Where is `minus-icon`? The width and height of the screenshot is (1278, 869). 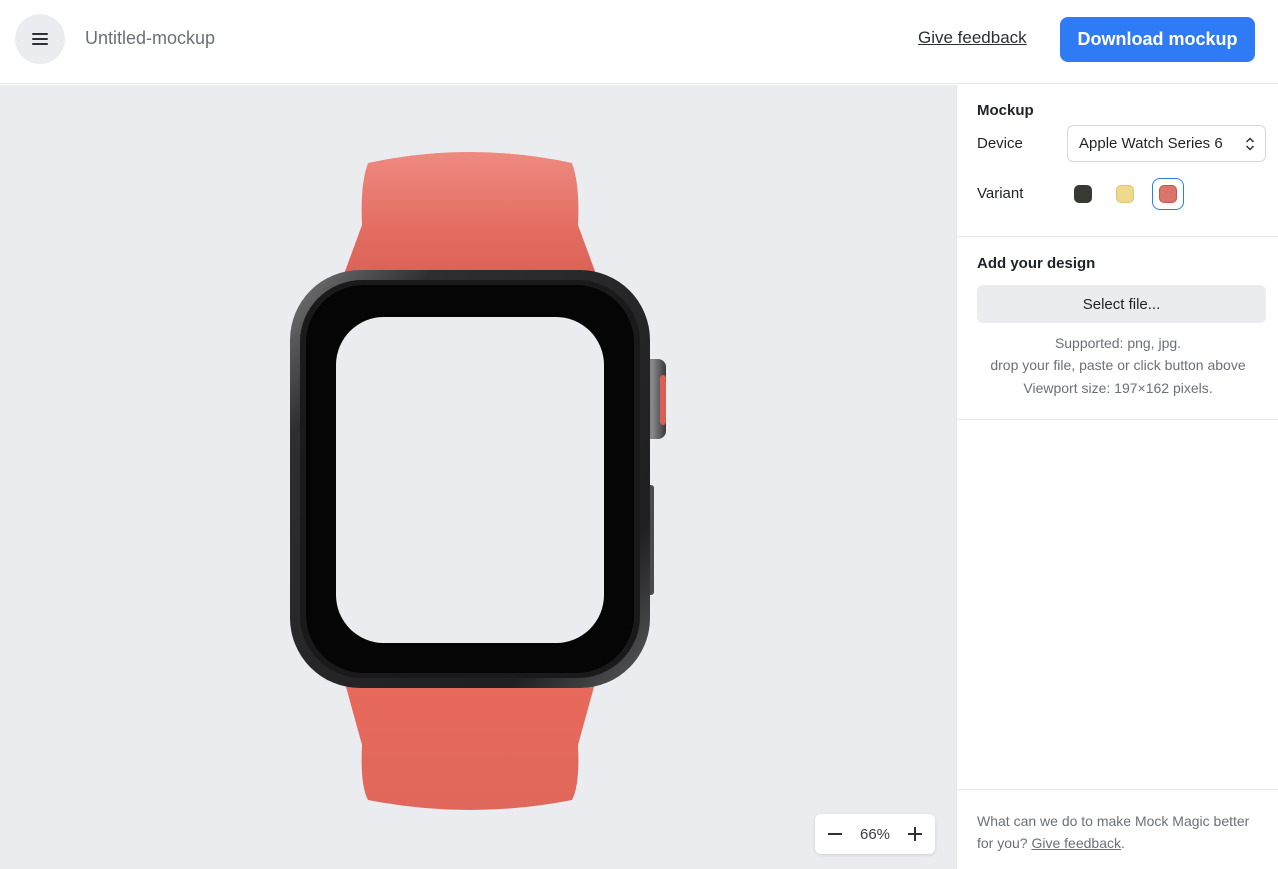 minus-icon is located at coordinates (835, 834).